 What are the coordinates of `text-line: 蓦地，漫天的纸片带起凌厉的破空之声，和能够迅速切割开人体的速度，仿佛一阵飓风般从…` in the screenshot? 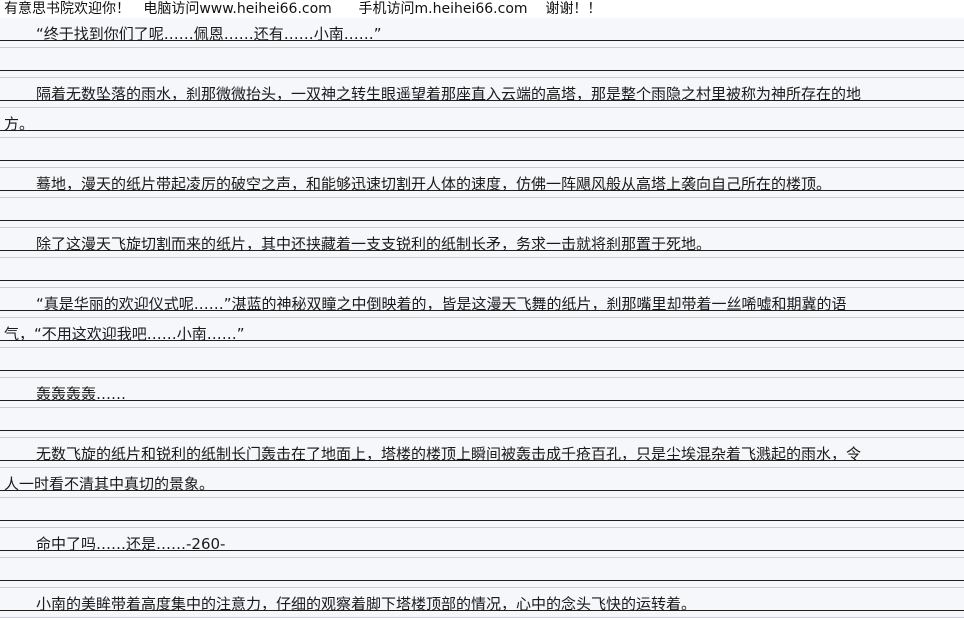 It's located at (434, 184).